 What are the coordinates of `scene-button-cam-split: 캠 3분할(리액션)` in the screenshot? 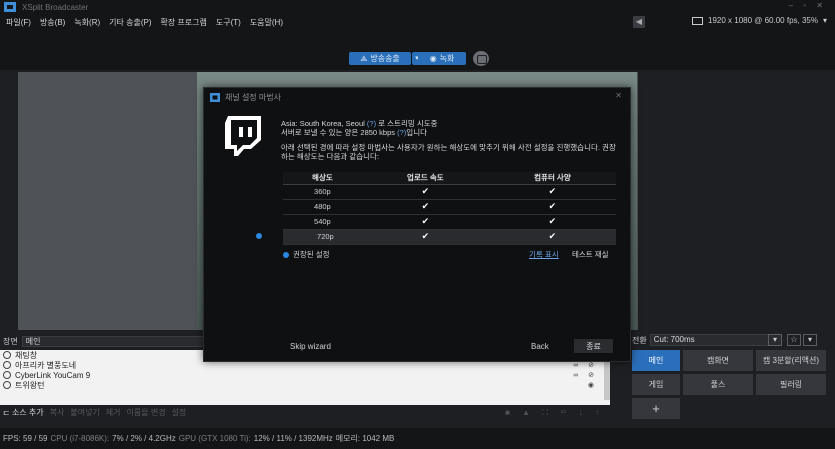 It's located at (791, 360).